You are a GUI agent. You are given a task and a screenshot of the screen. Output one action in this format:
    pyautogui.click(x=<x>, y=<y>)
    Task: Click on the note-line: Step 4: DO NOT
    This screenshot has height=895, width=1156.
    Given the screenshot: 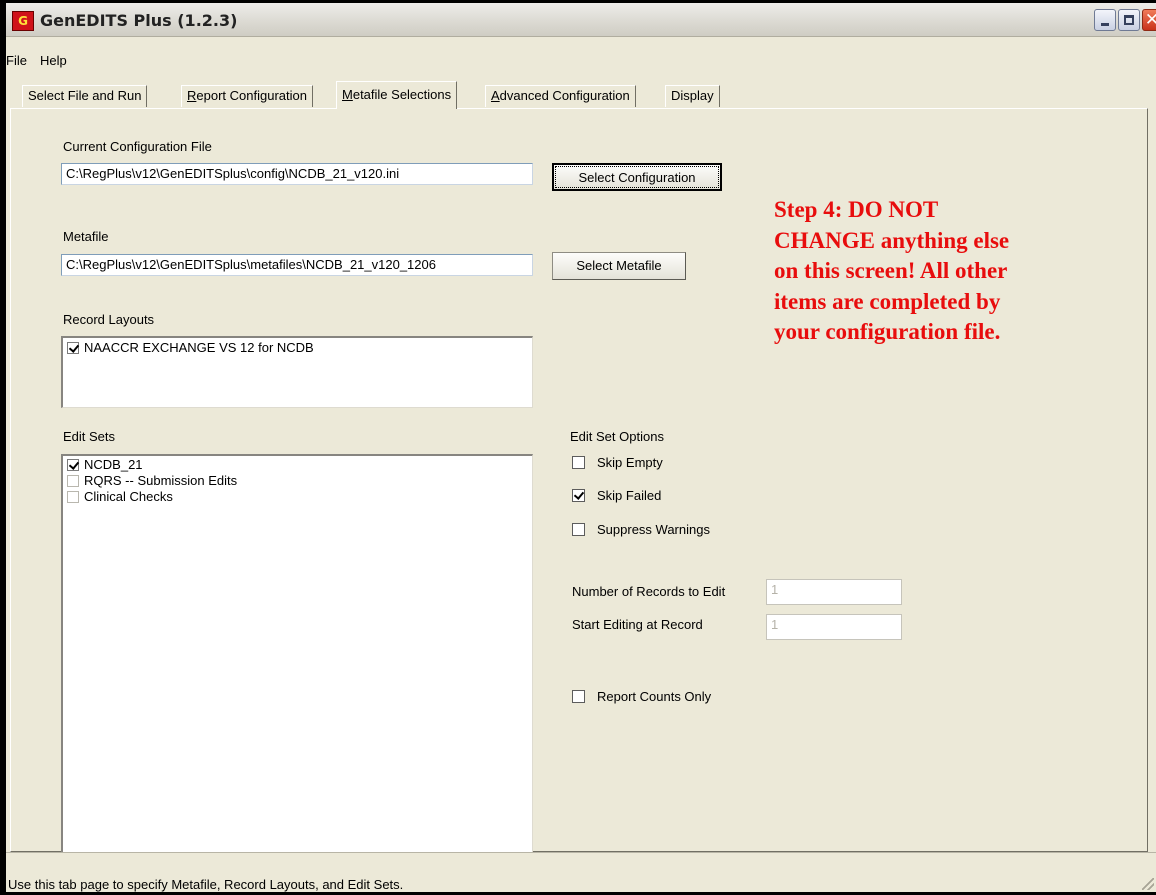 What is the action you would take?
    pyautogui.click(x=856, y=209)
    